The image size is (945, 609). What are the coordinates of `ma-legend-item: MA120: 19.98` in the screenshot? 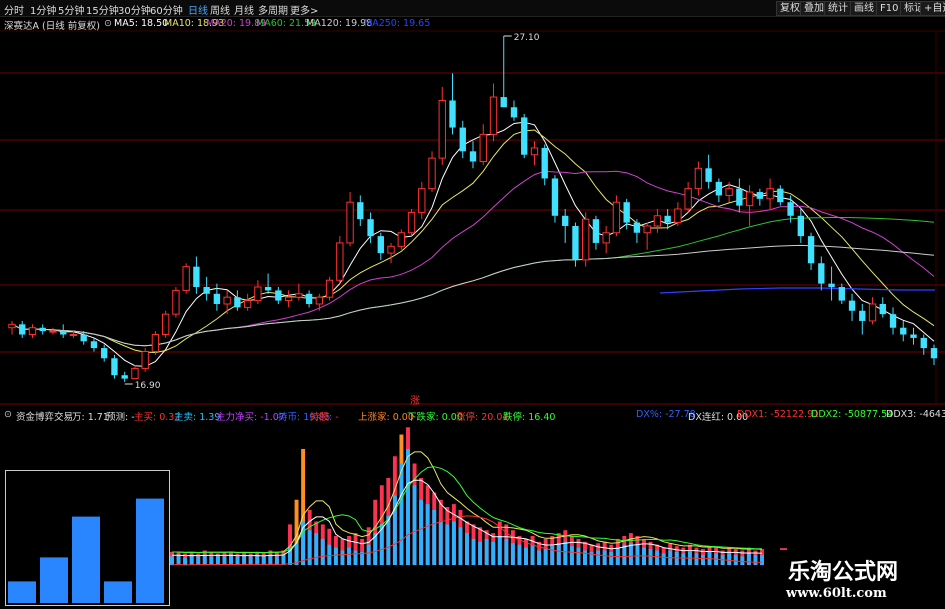 It's located at (339, 23).